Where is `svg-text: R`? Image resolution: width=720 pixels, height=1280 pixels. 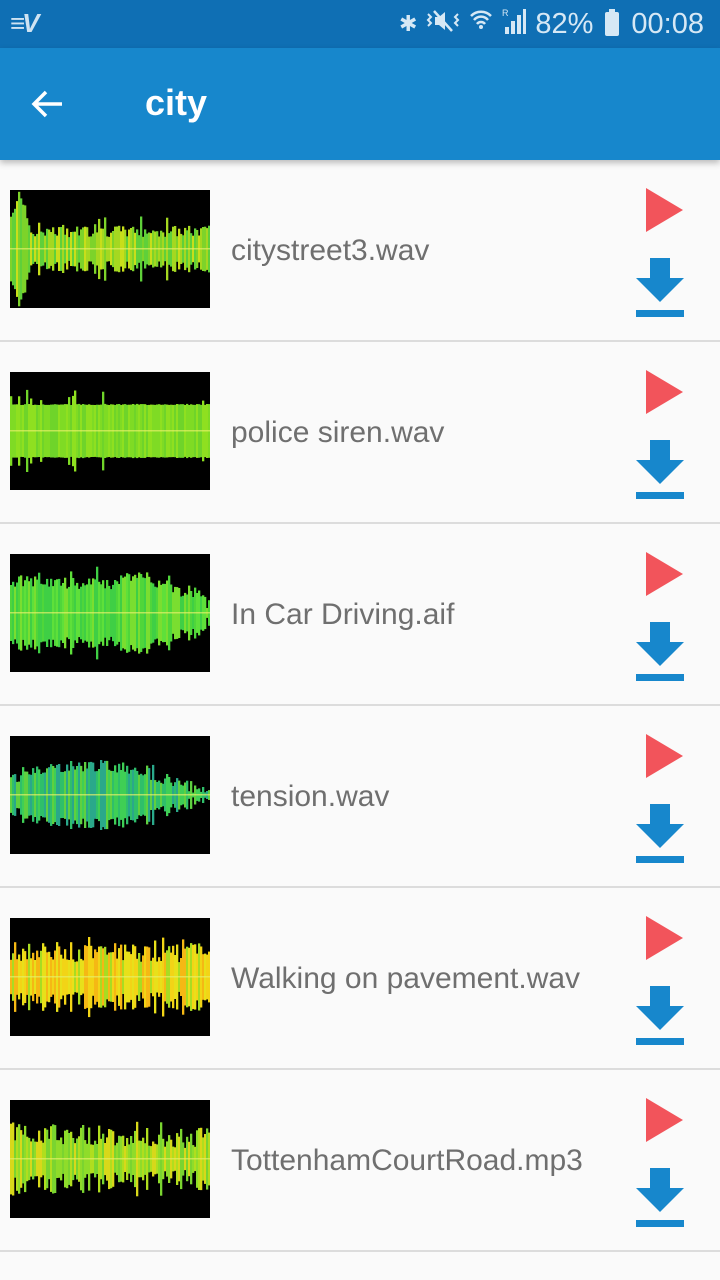
svg-text: R is located at coordinates (505, 13).